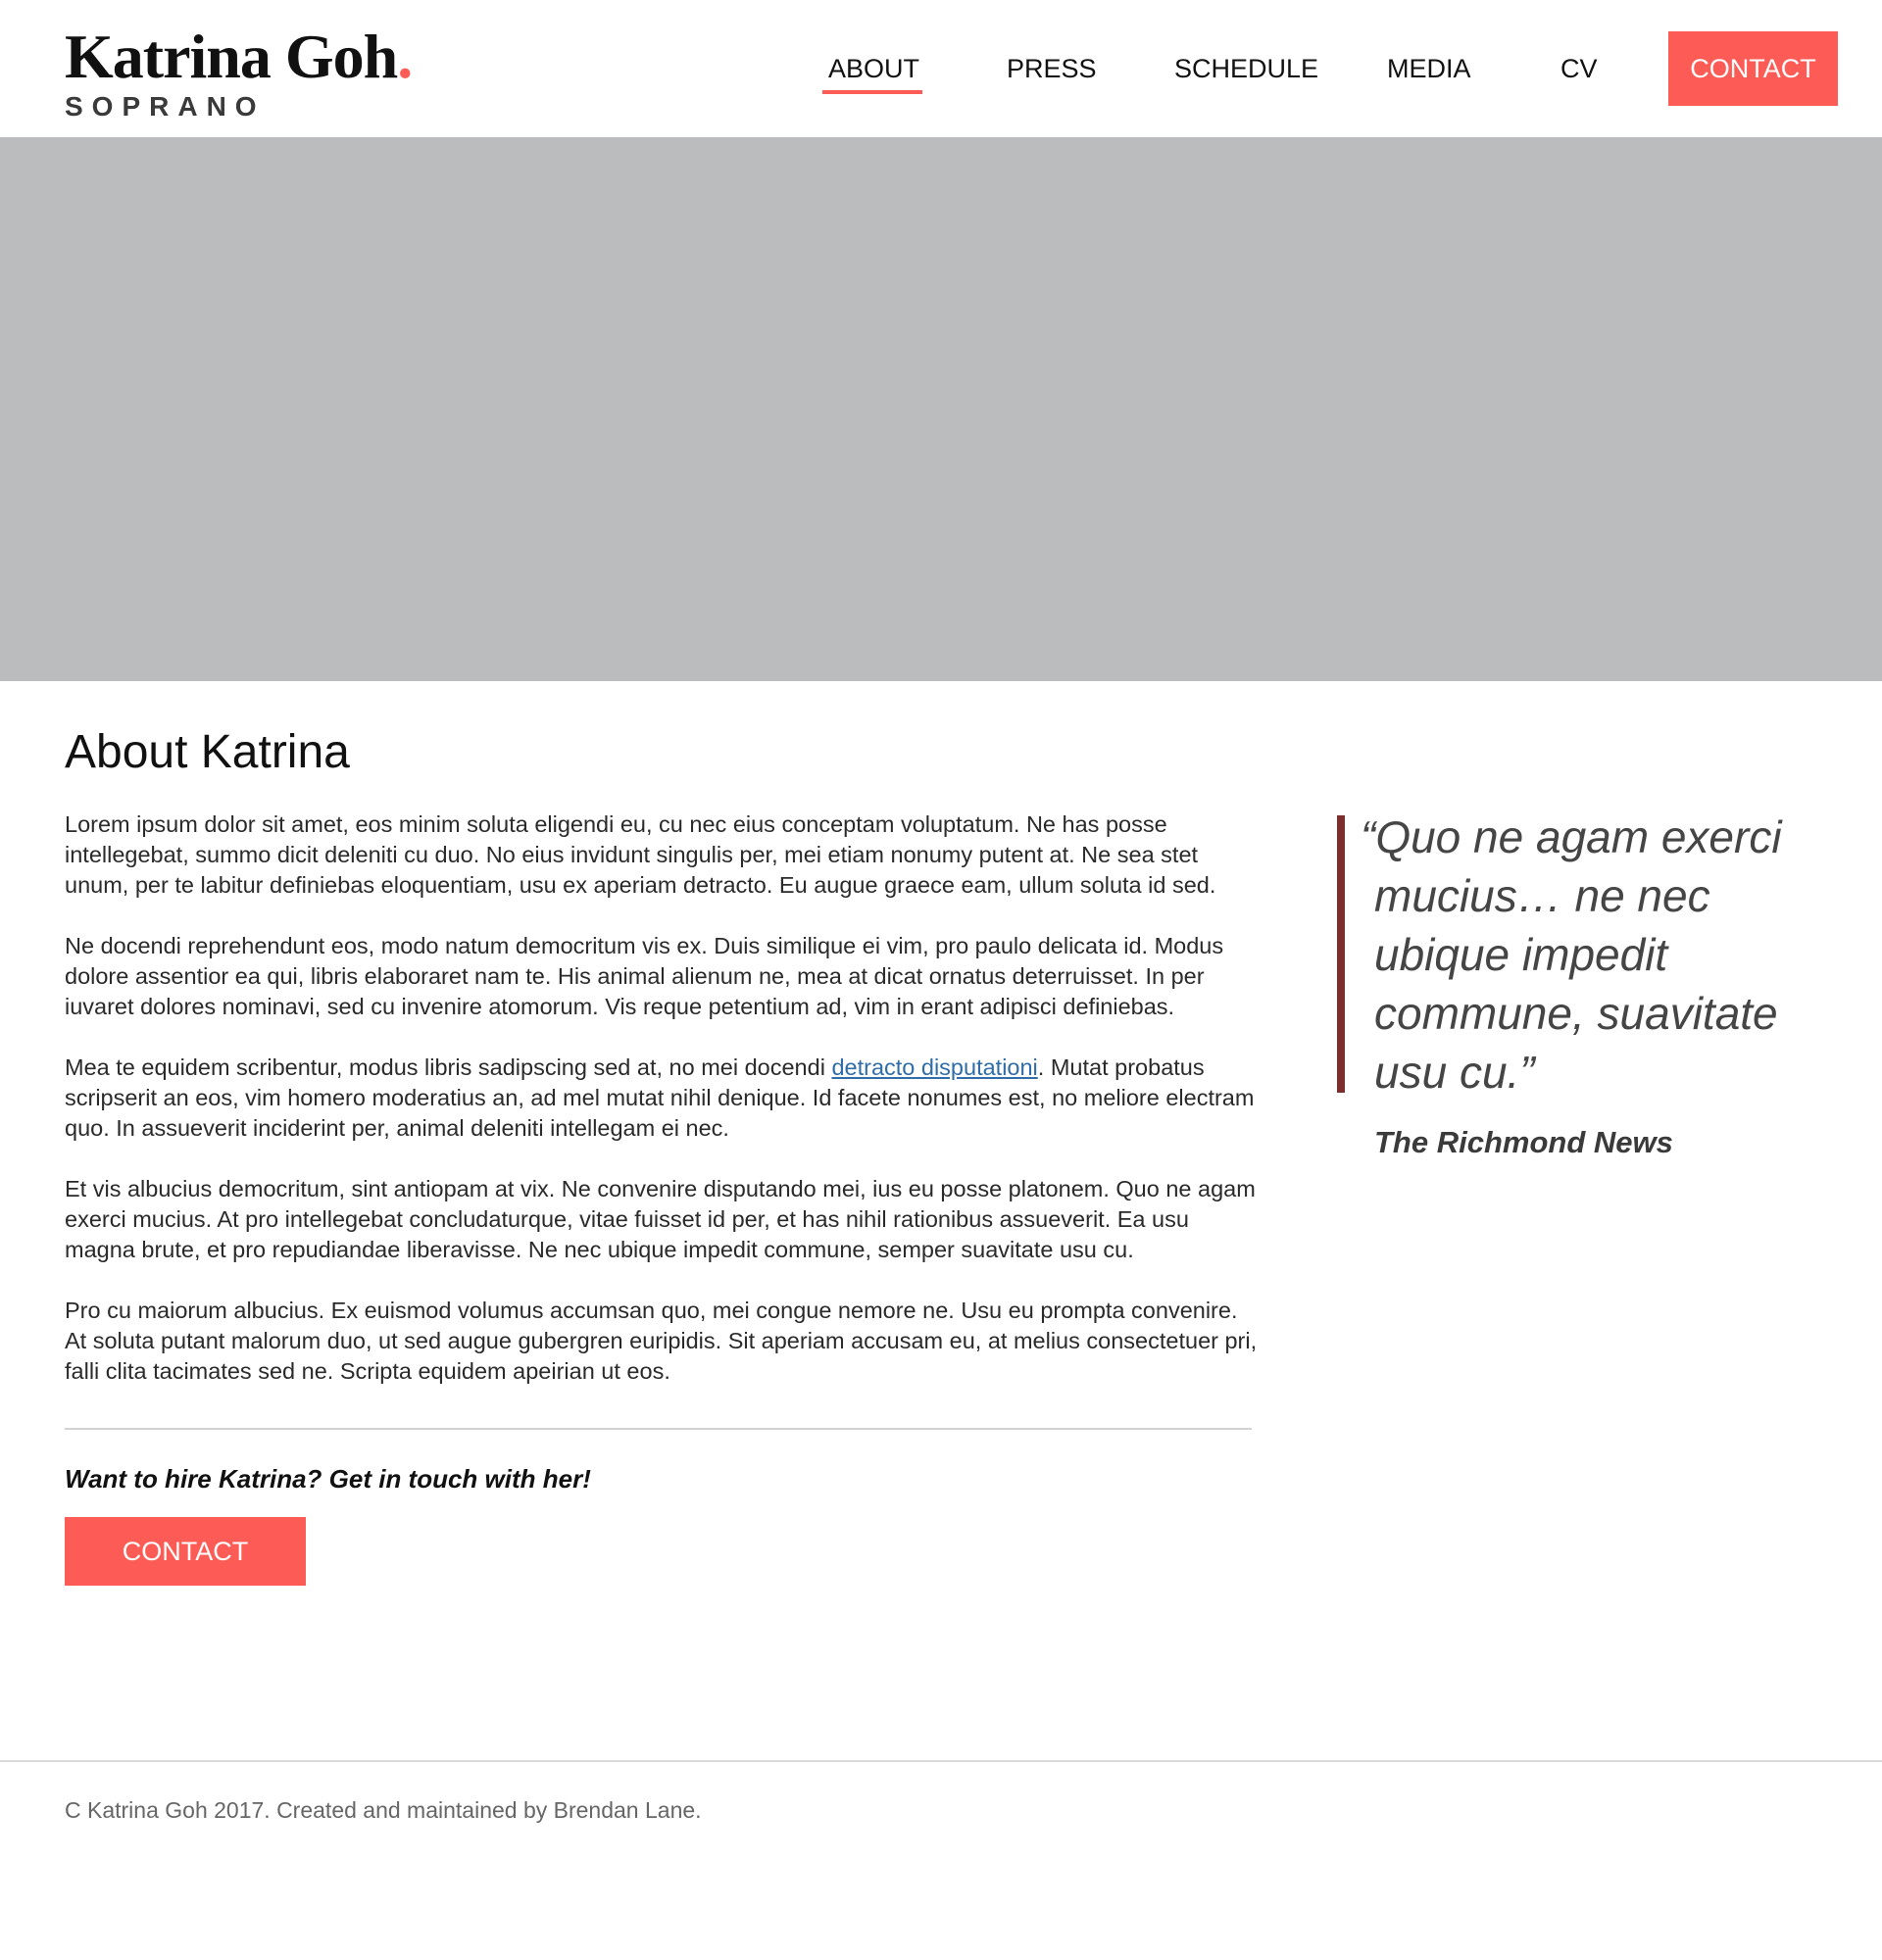  I want to click on nav-contact-button: CONTACT, so click(1753, 68).